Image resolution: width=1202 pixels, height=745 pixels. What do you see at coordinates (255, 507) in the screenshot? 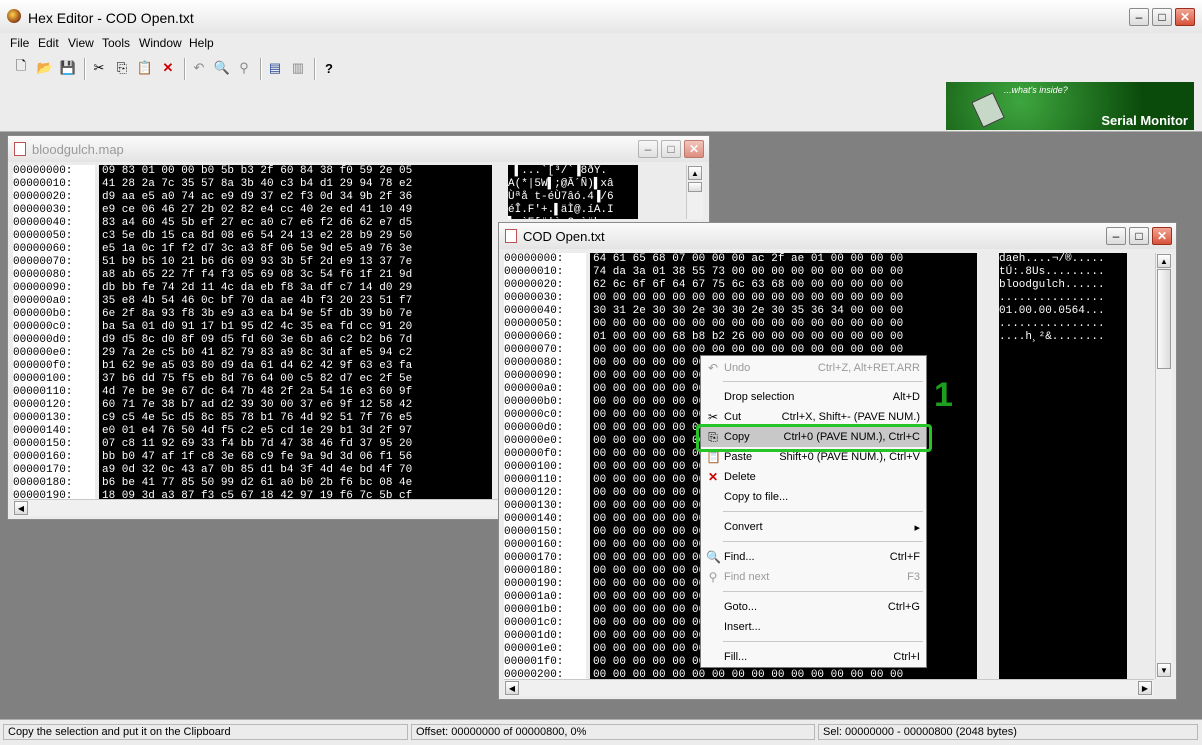
I see `horizontal-scrollbar: ◀` at bounding box center [255, 507].